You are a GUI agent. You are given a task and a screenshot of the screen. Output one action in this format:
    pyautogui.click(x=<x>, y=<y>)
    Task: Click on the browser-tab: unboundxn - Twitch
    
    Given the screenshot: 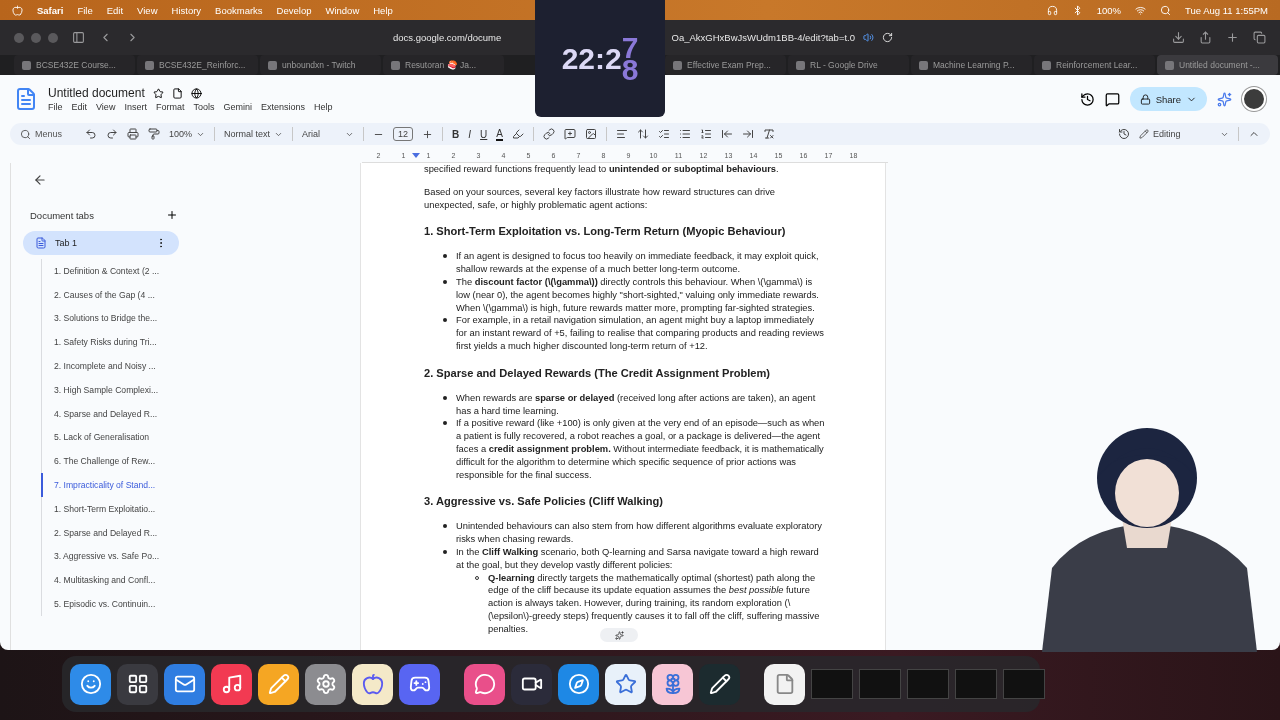 What is the action you would take?
    pyautogui.click(x=320, y=65)
    